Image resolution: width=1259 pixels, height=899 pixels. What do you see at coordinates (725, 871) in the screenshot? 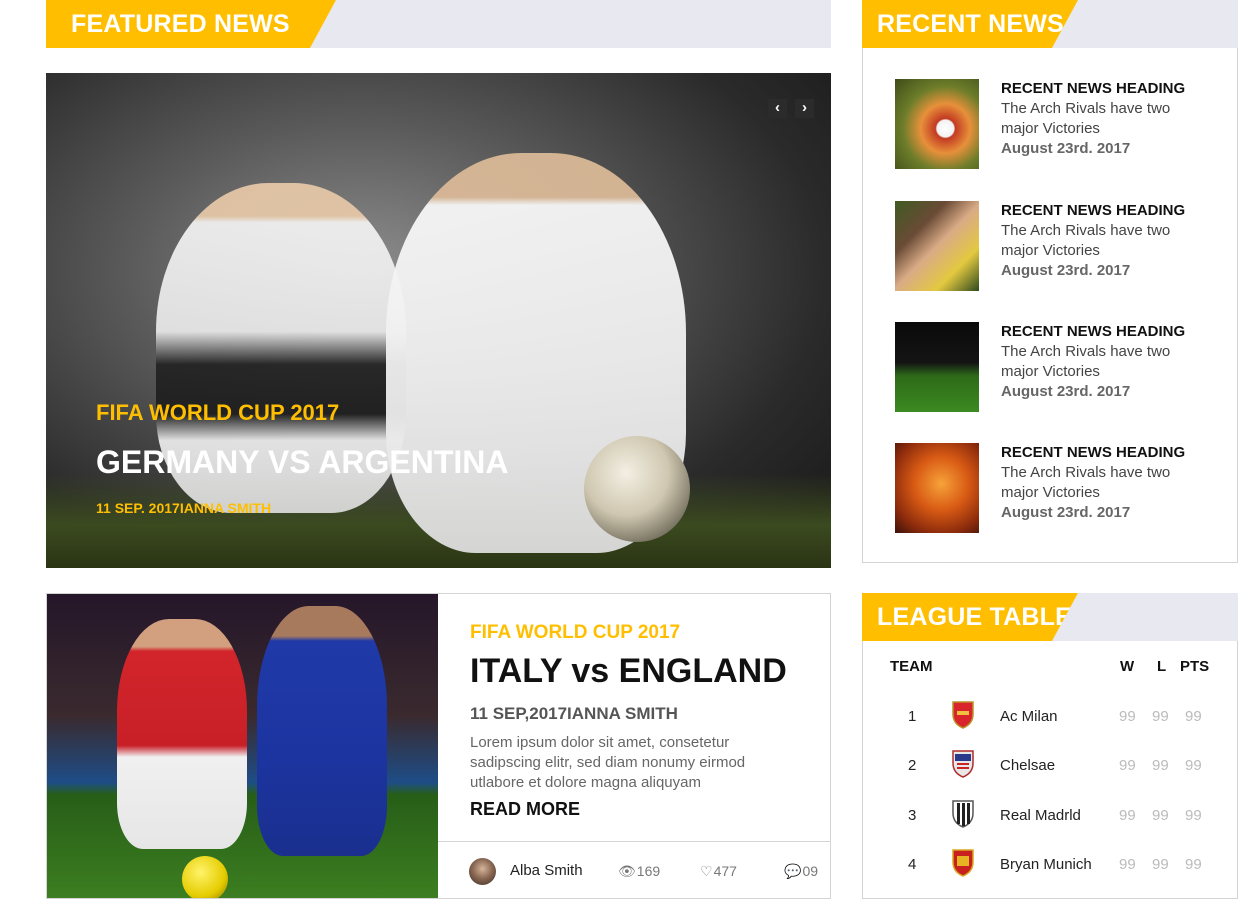
I see `likes-value: 477` at bounding box center [725, 871].